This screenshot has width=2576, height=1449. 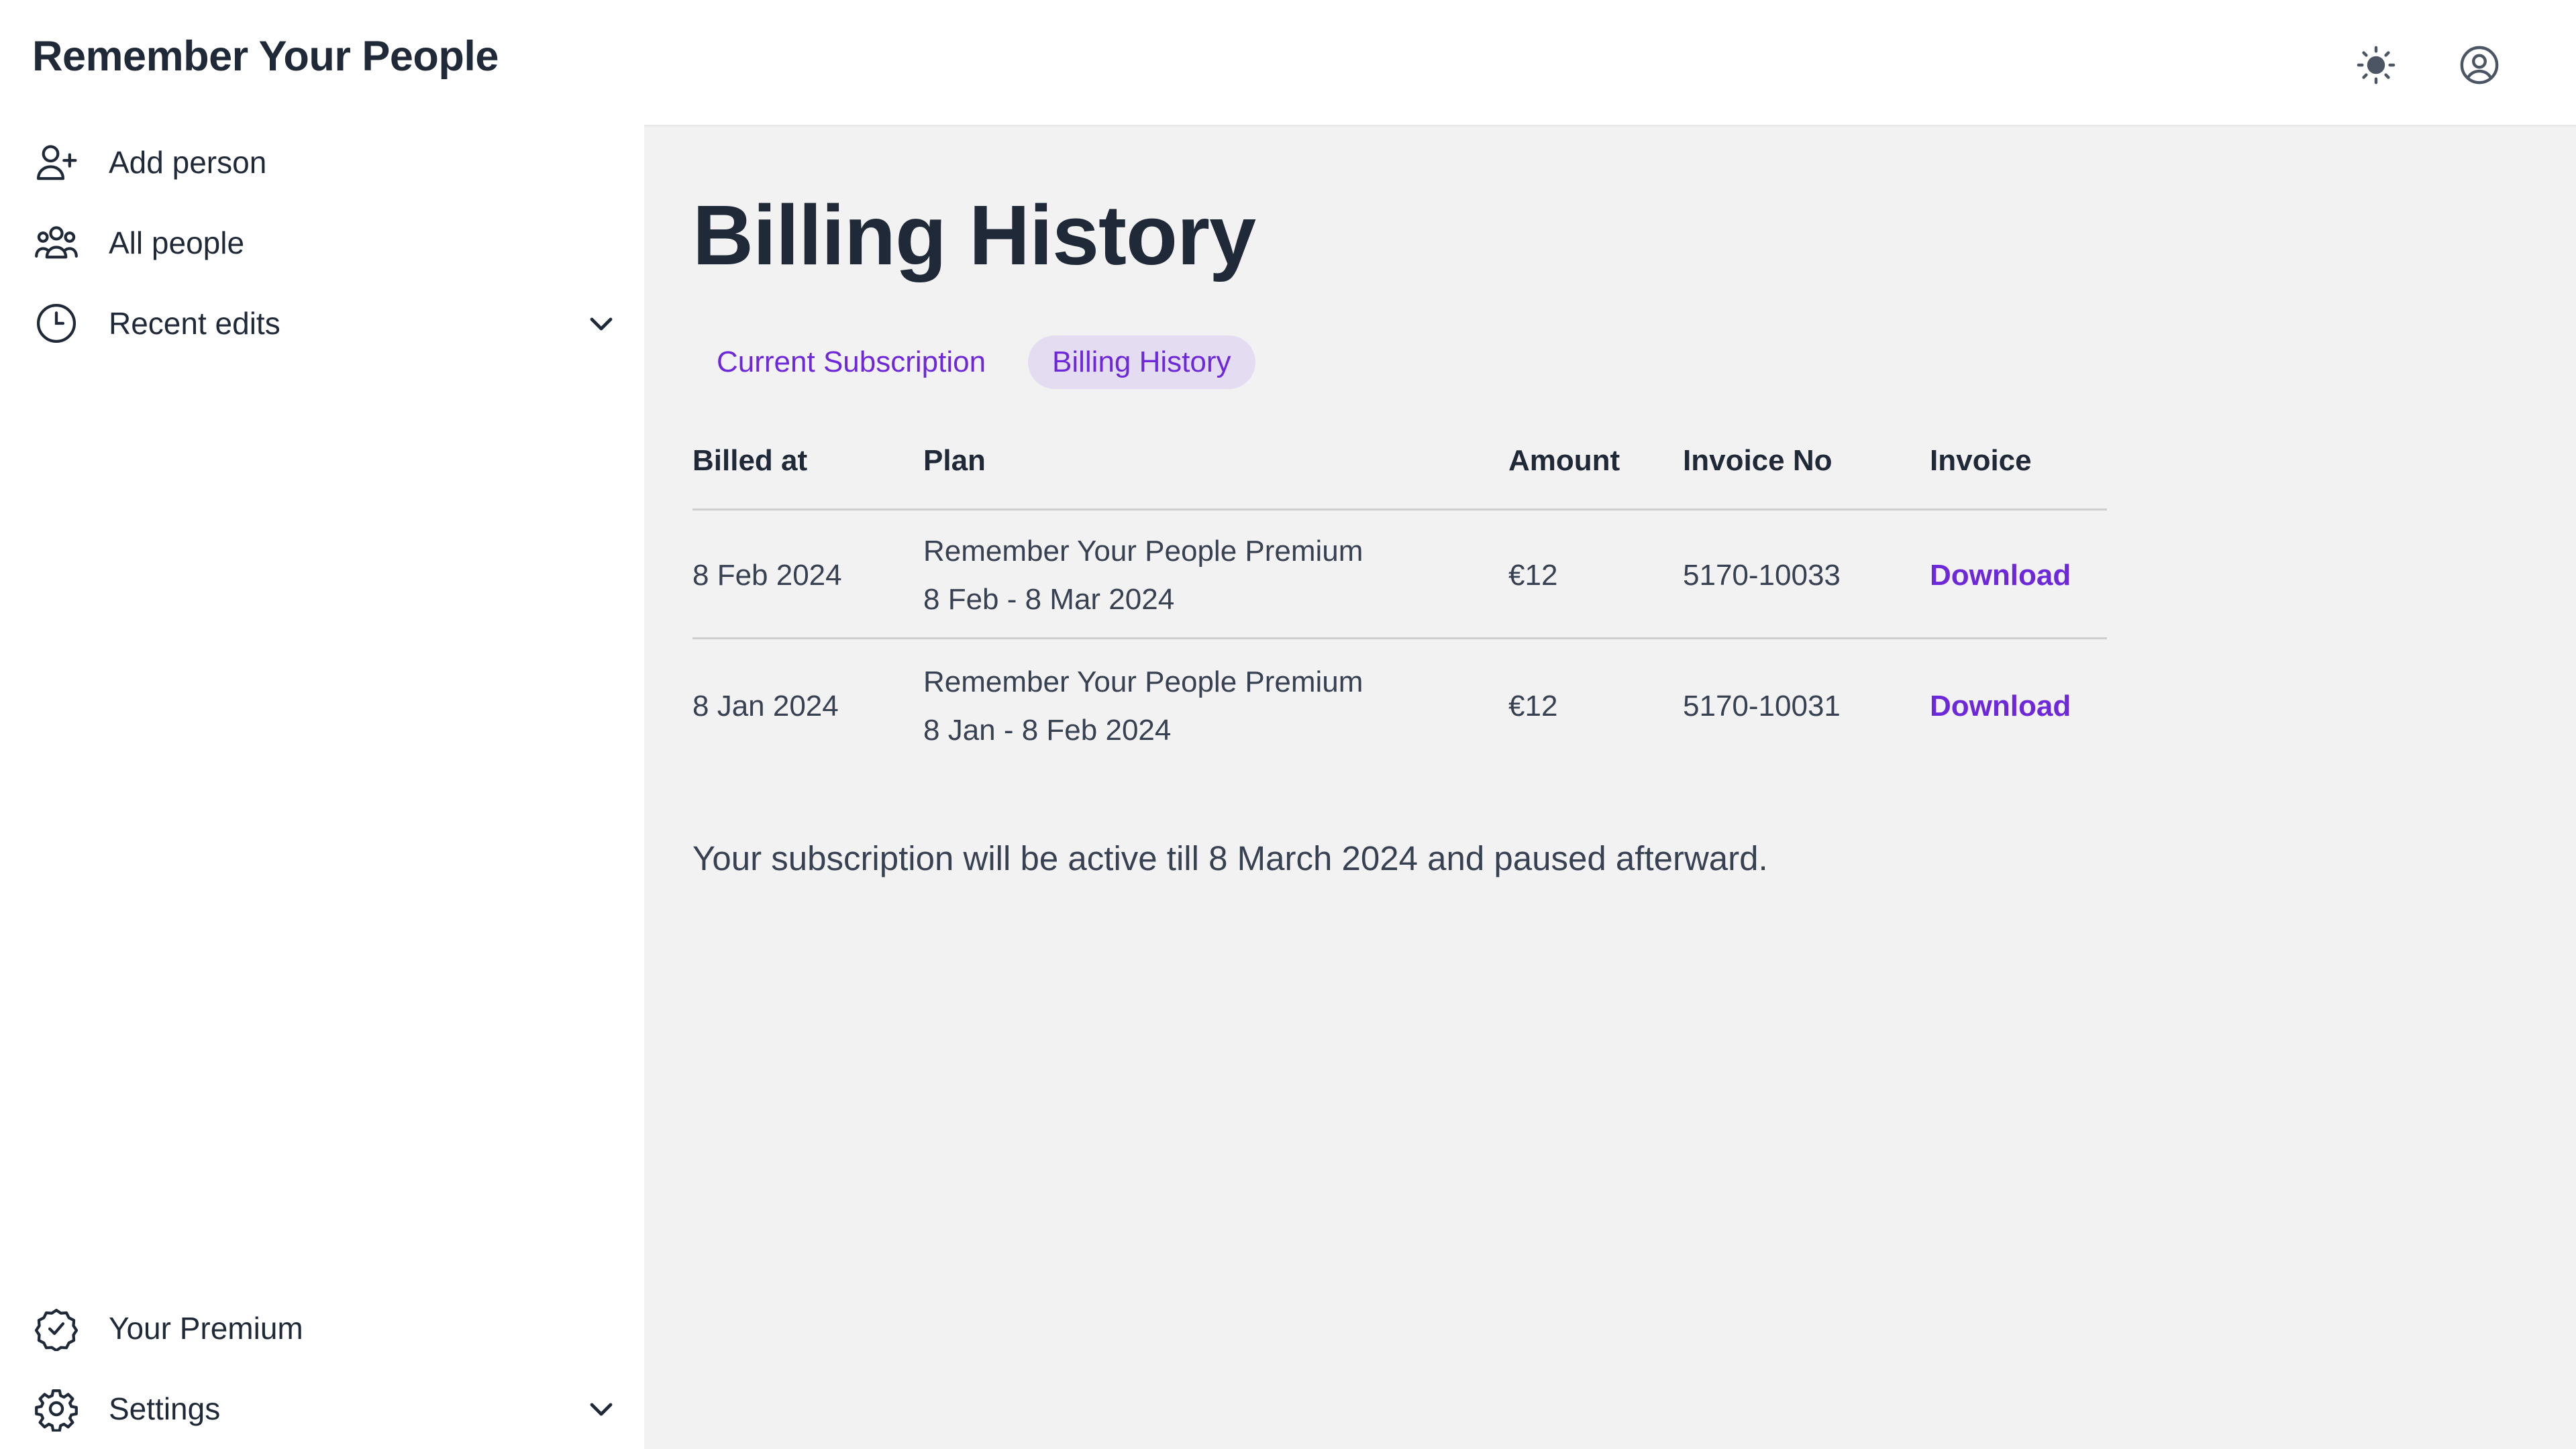 I want to click on top-header: Remember Your People, so click(x=1288, y=64).